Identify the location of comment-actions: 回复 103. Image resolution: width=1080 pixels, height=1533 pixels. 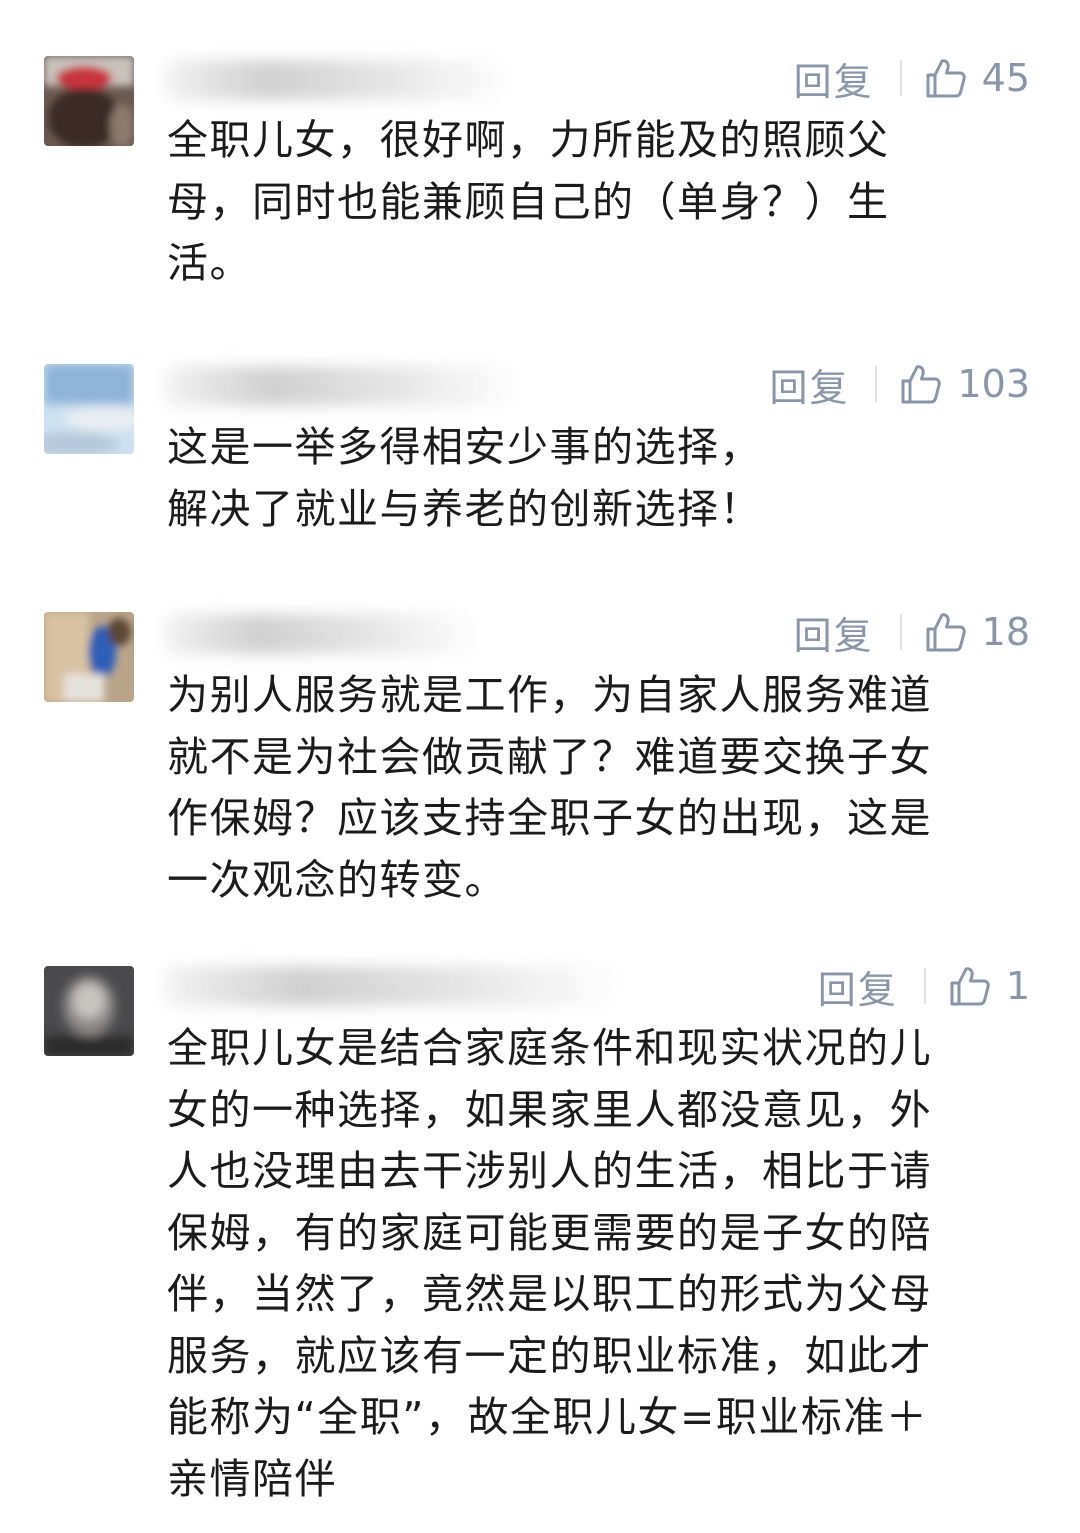
(899, 384).